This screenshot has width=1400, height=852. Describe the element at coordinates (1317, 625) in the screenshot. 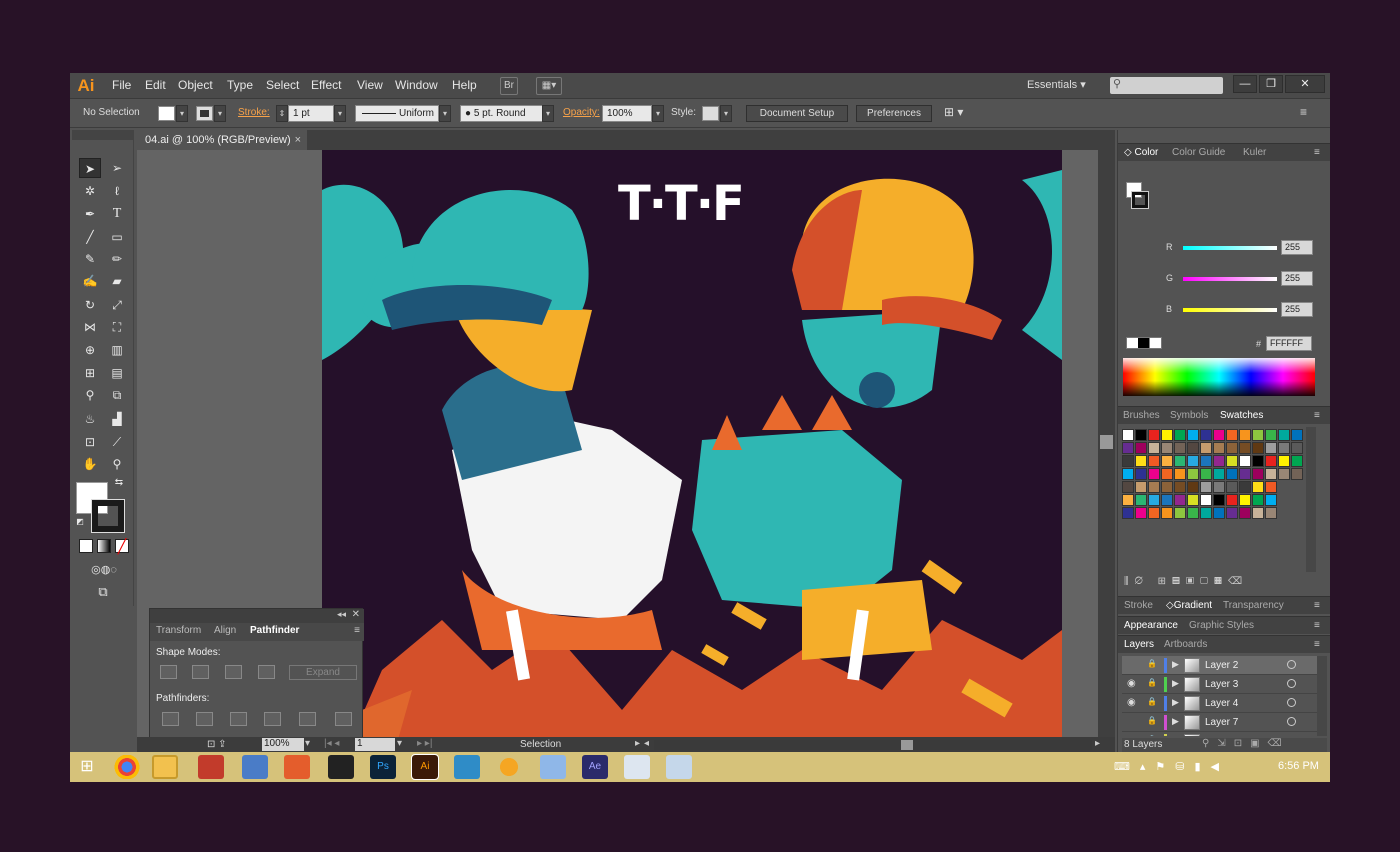

I see `appearance-menu-icon: ≡` at that location.